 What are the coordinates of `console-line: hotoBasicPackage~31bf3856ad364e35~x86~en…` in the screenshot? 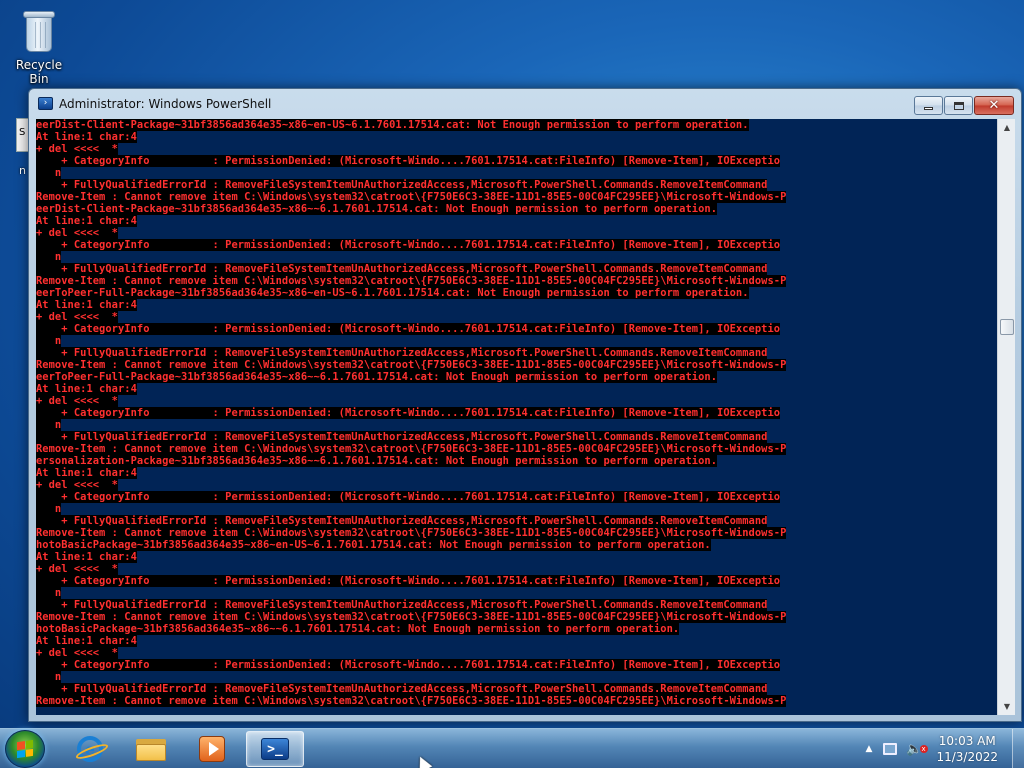 It's located at (373, 545).